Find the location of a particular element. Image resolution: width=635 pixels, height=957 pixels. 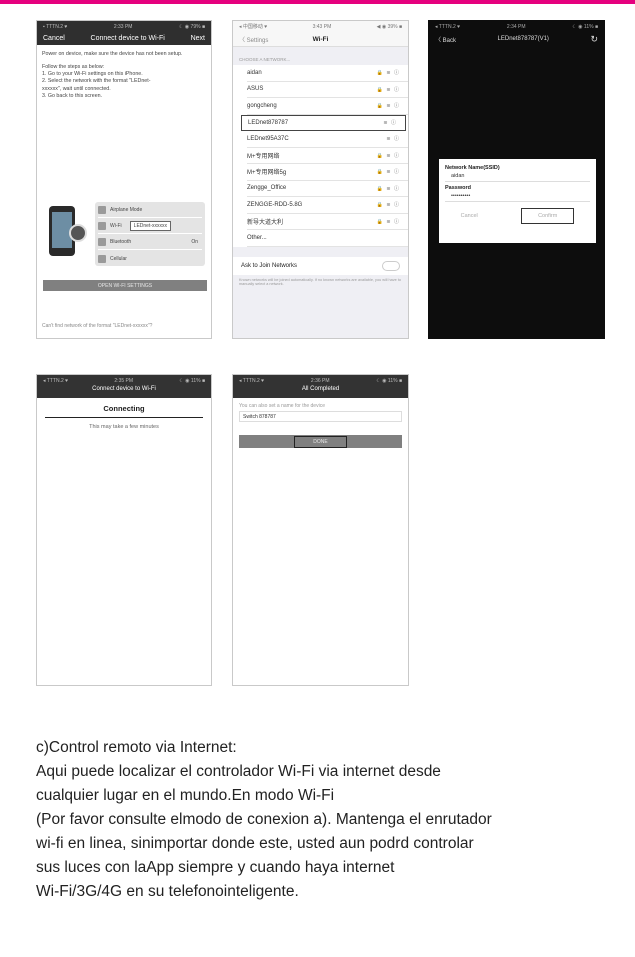

status-bar: ▪ TTTN.2 ♥ 2:33 PM ☾ ◉ 79% ■ is located at coordinates (124, 26).